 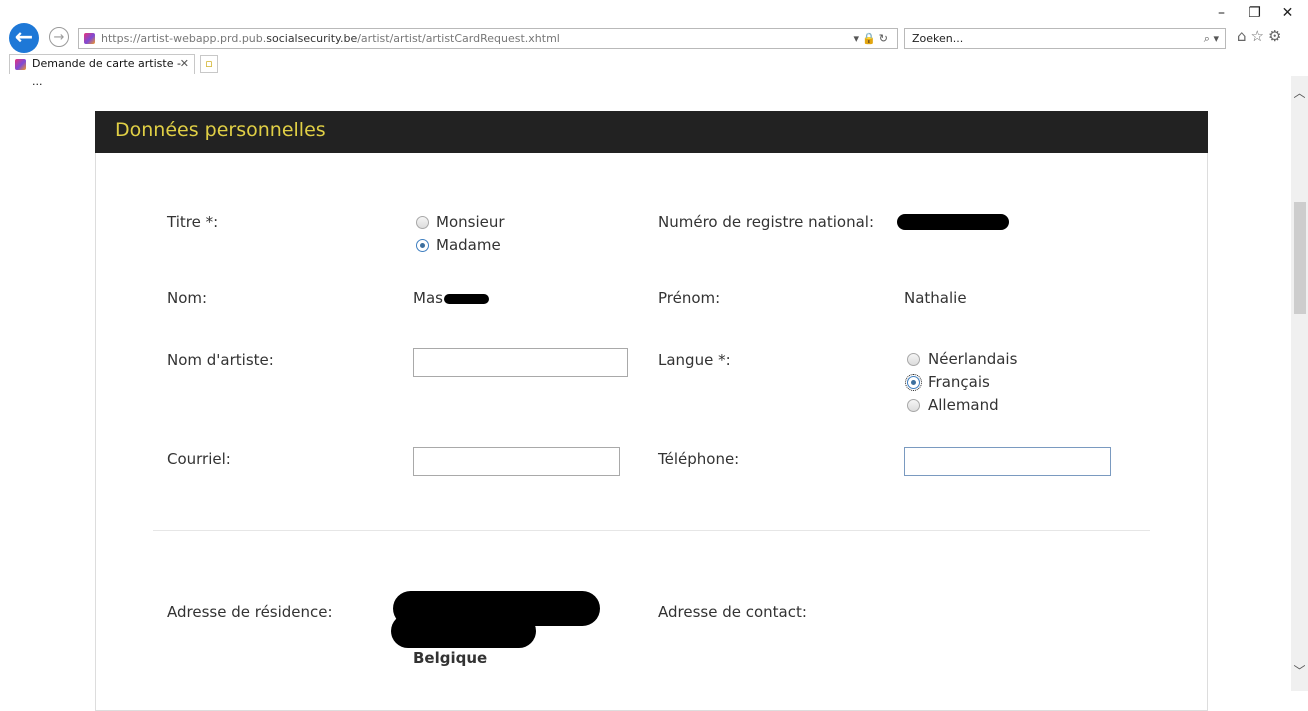 What do you see at coordinates (913, 382) in the screenshot?
I see `langue-radio-francais` at bounding box center [913, 382].